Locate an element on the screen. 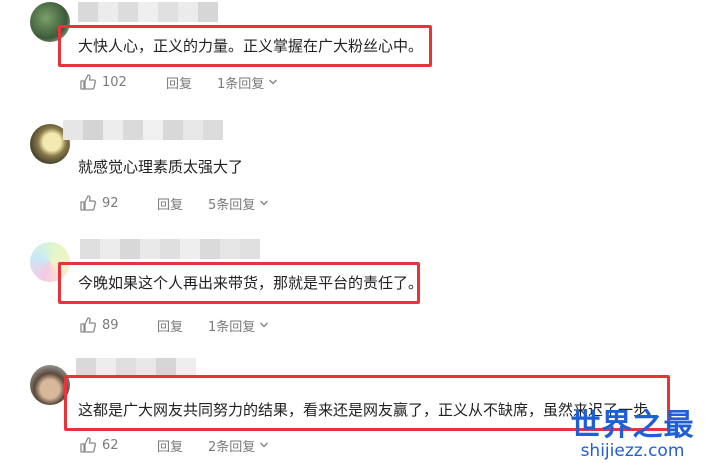 The image size is (705, 463). watermark-url: shijiezz.com is located at coordinates (632, 451).